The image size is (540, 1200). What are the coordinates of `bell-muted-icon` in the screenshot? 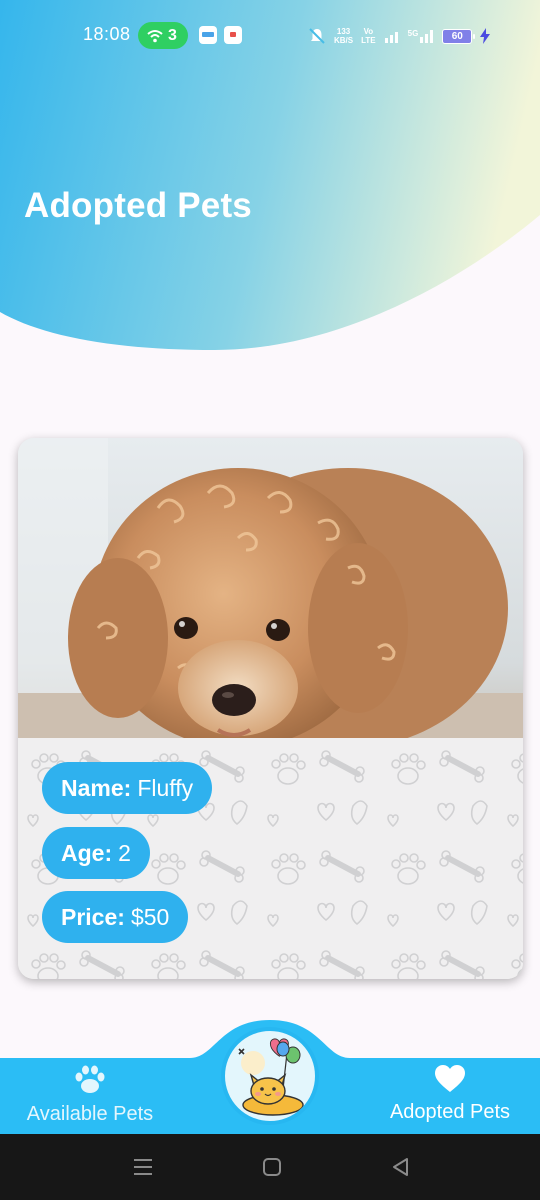 It's located at (317, 36).